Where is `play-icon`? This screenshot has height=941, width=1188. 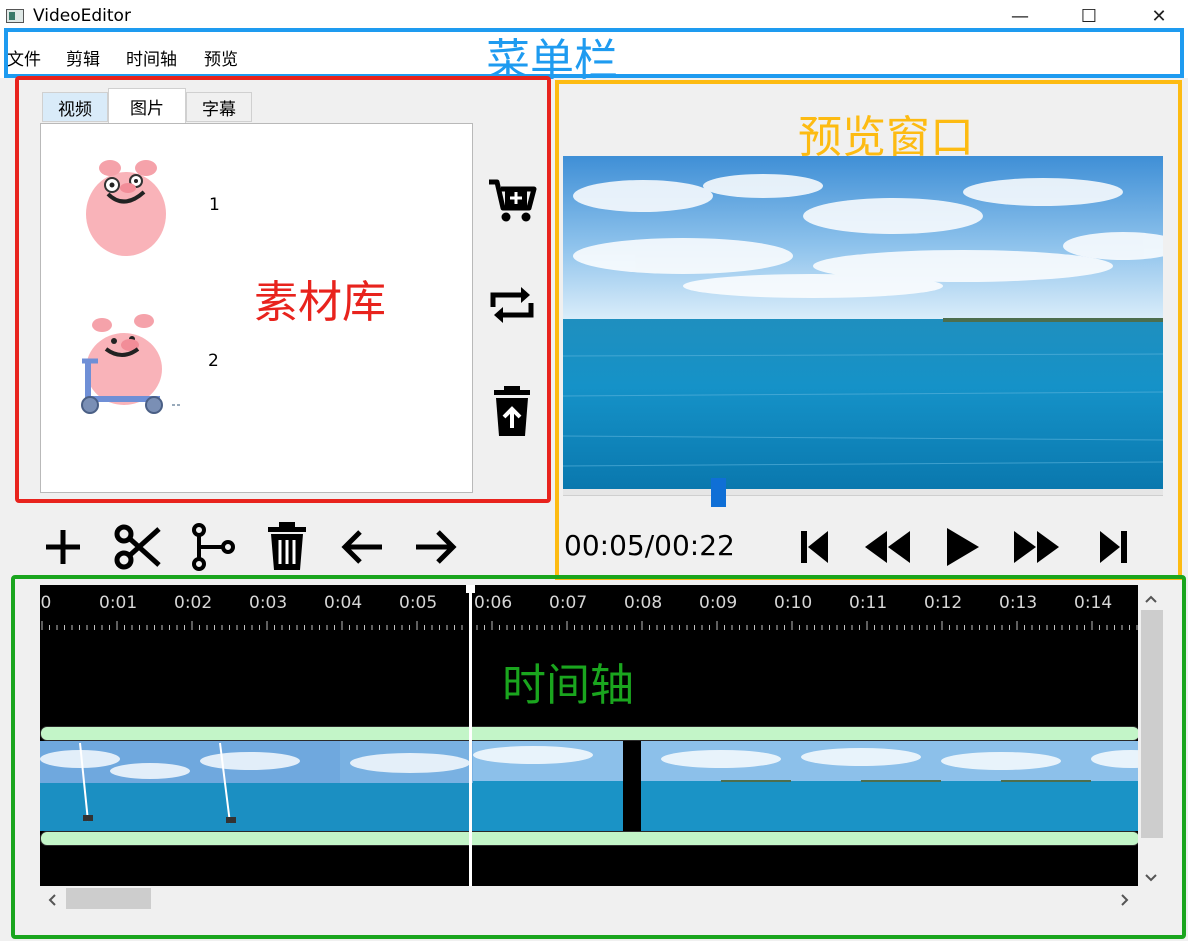
play-icon is located at coordinates (962, 547).